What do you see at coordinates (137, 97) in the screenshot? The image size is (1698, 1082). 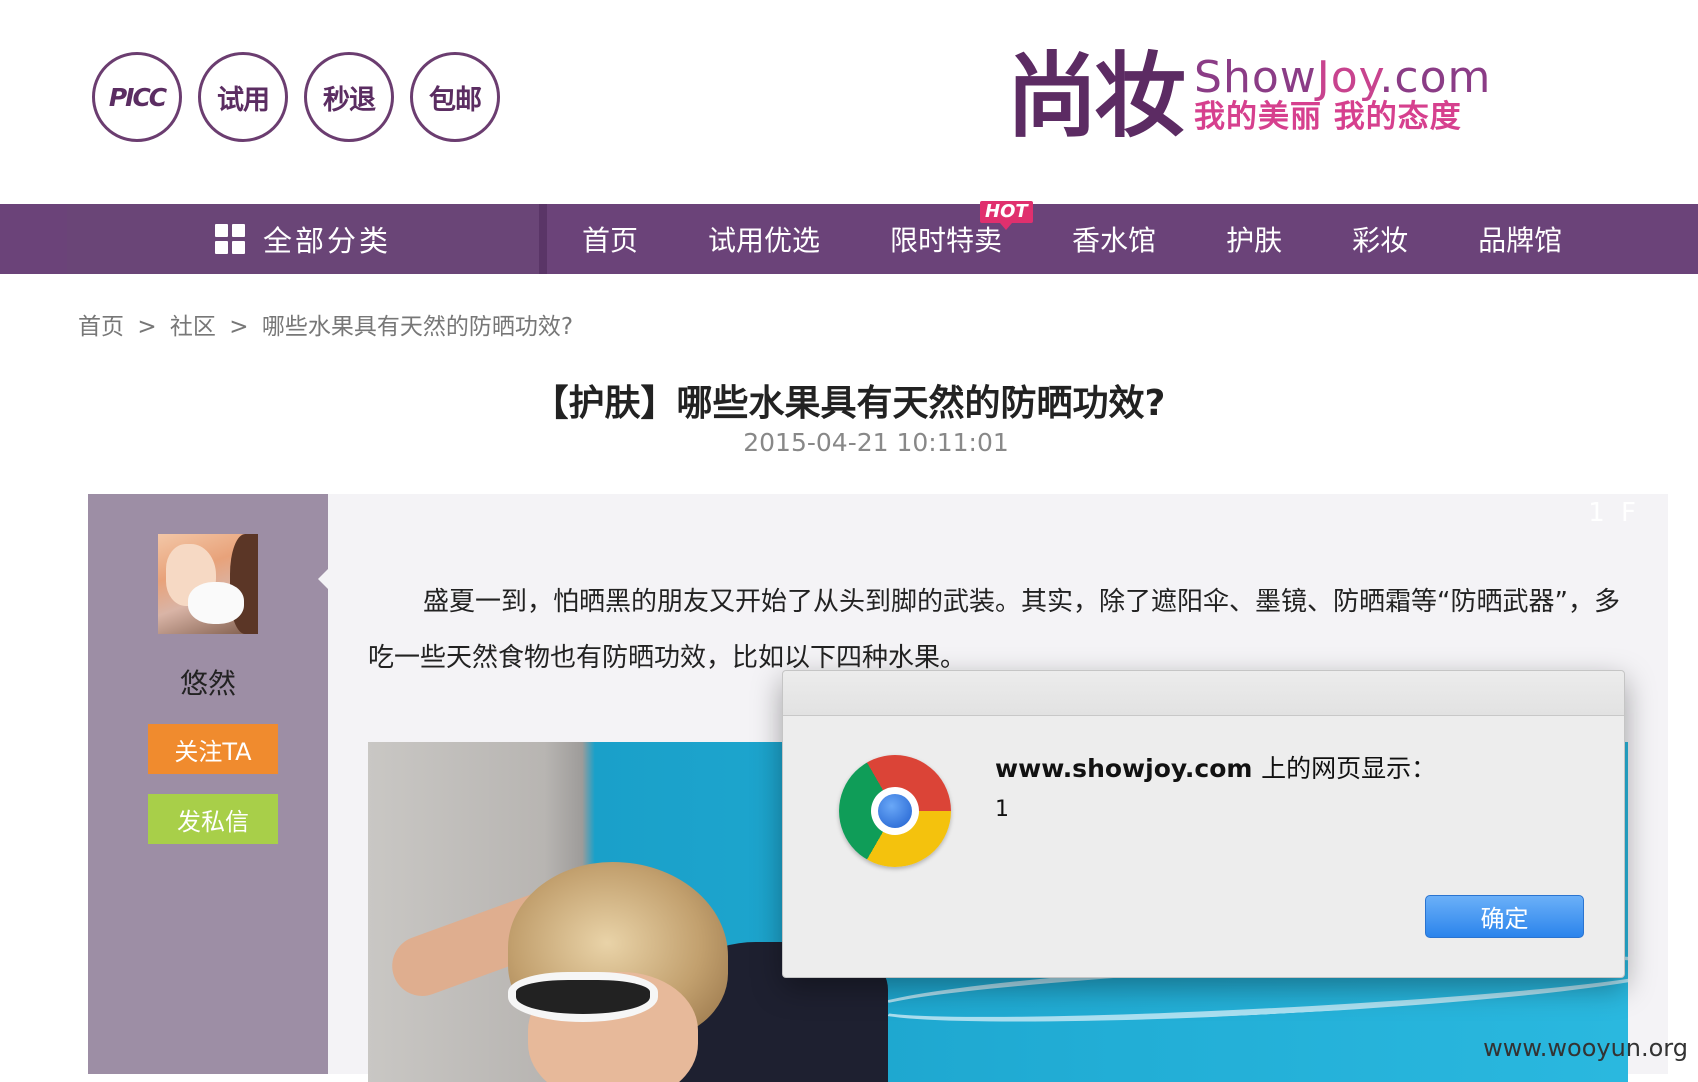 I see `picc-badge: PICC` at bounding box center [137, 97].